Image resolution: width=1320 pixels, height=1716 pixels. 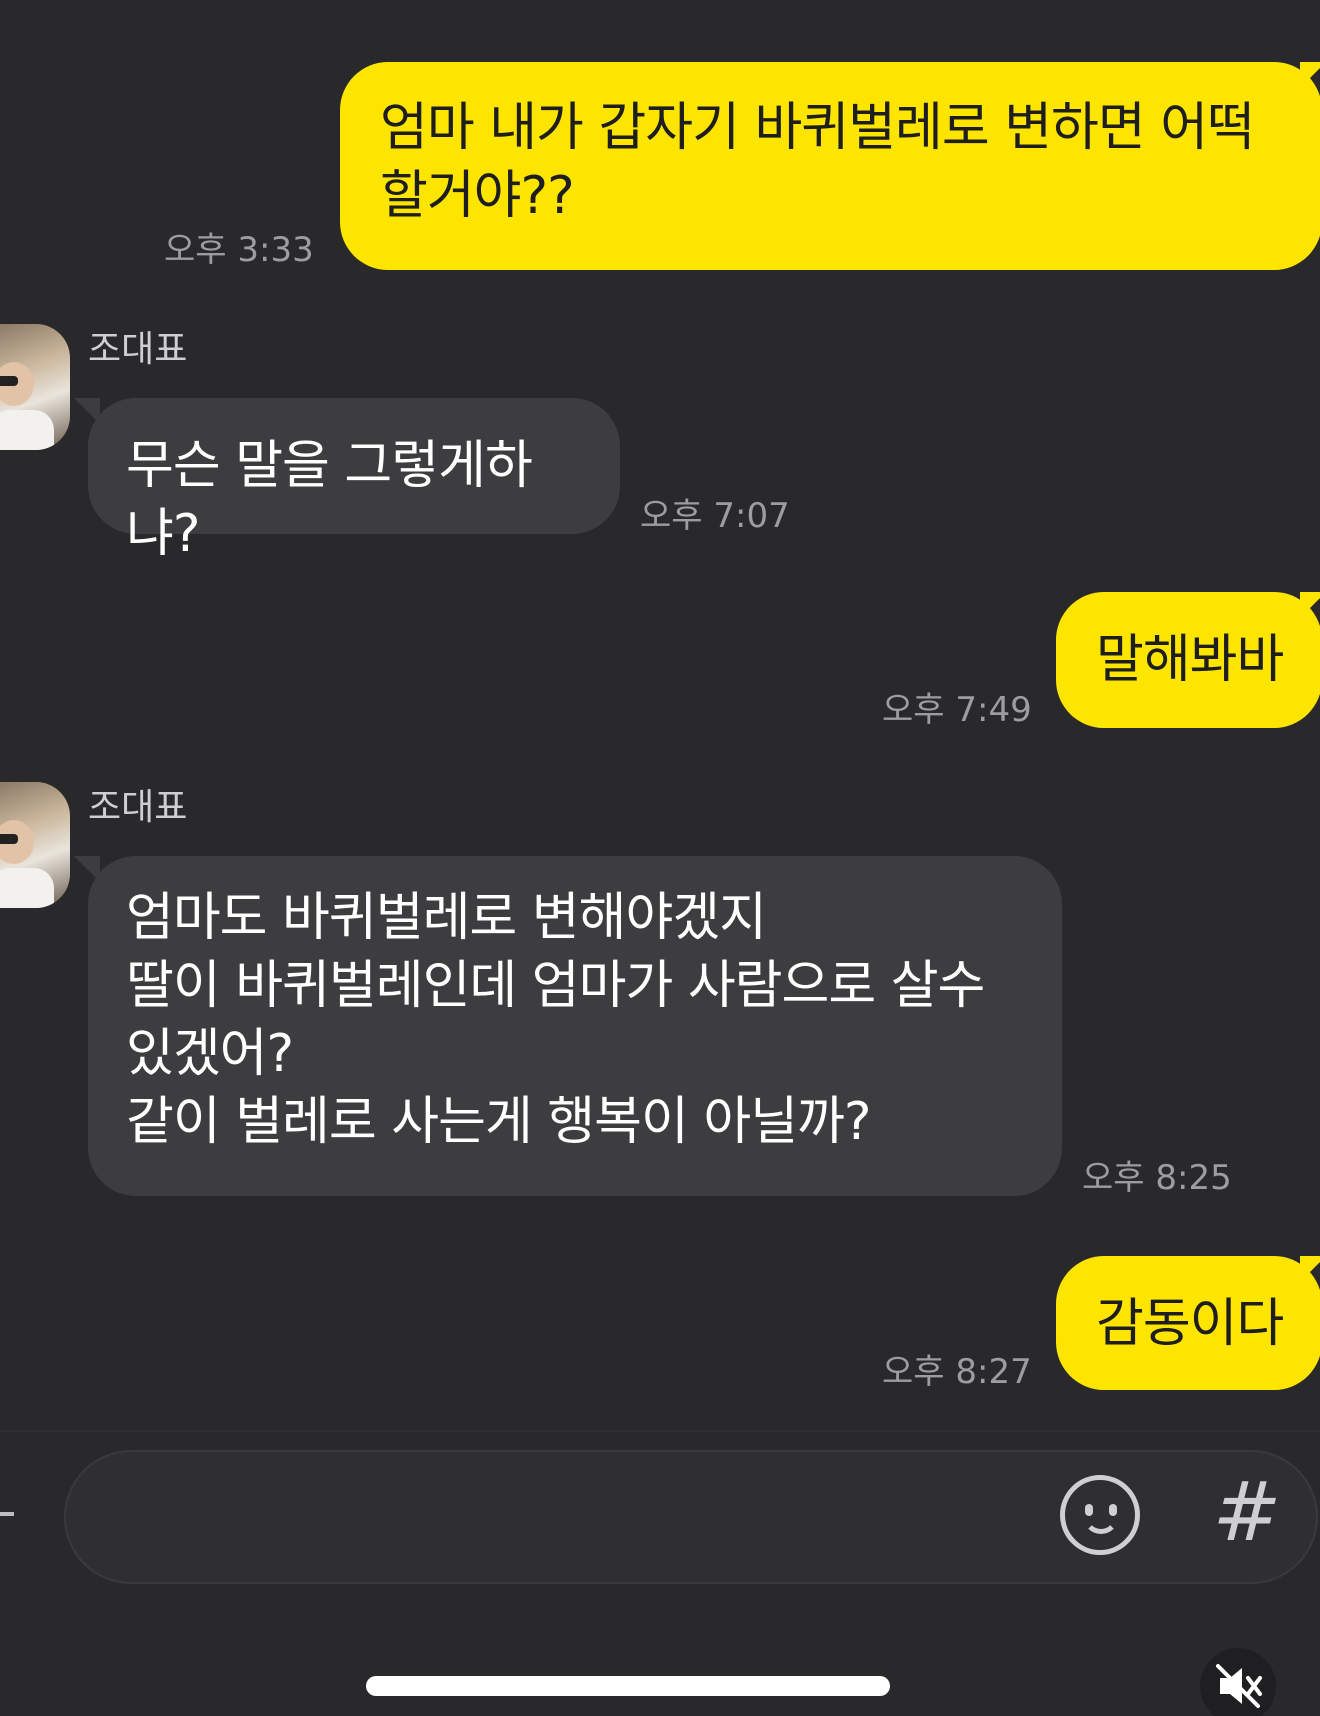 What do you see at coordinates (239, 250) in the screenshot?
I see `message-time: 오후 3:33` at bounding box center [239, 250].